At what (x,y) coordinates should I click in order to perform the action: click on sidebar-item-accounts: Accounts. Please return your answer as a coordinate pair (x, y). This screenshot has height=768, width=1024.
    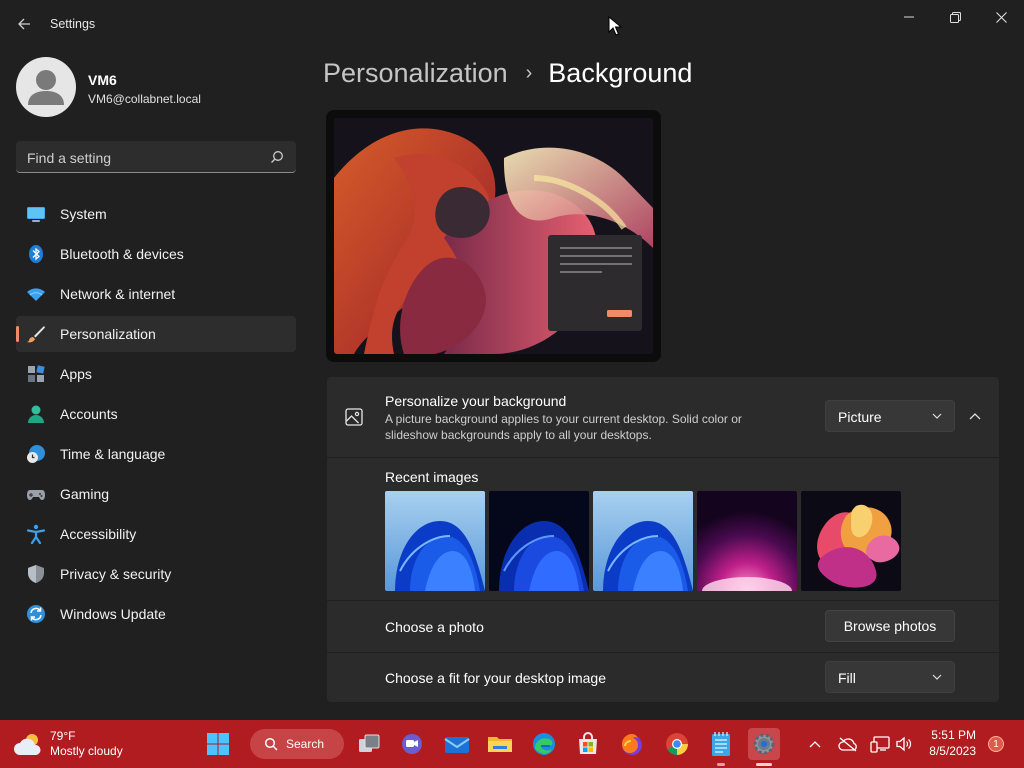
    Looking at the image, I should click on (156, 414).